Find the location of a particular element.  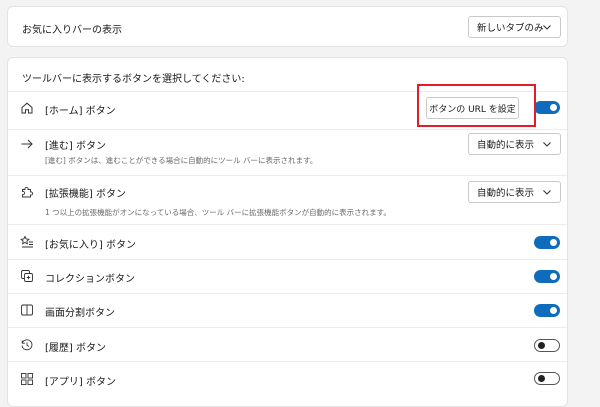

forward-button-select: 自動的に表示 is located at coordinates (514, 144).